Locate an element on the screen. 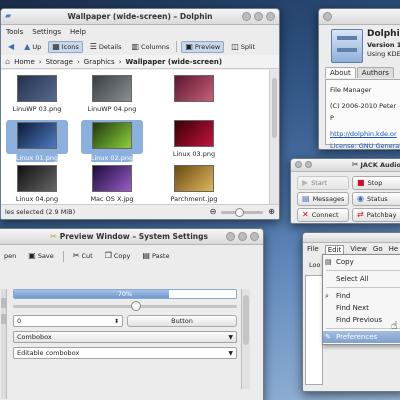  menu-file: File is located at coordinates (313, 249).